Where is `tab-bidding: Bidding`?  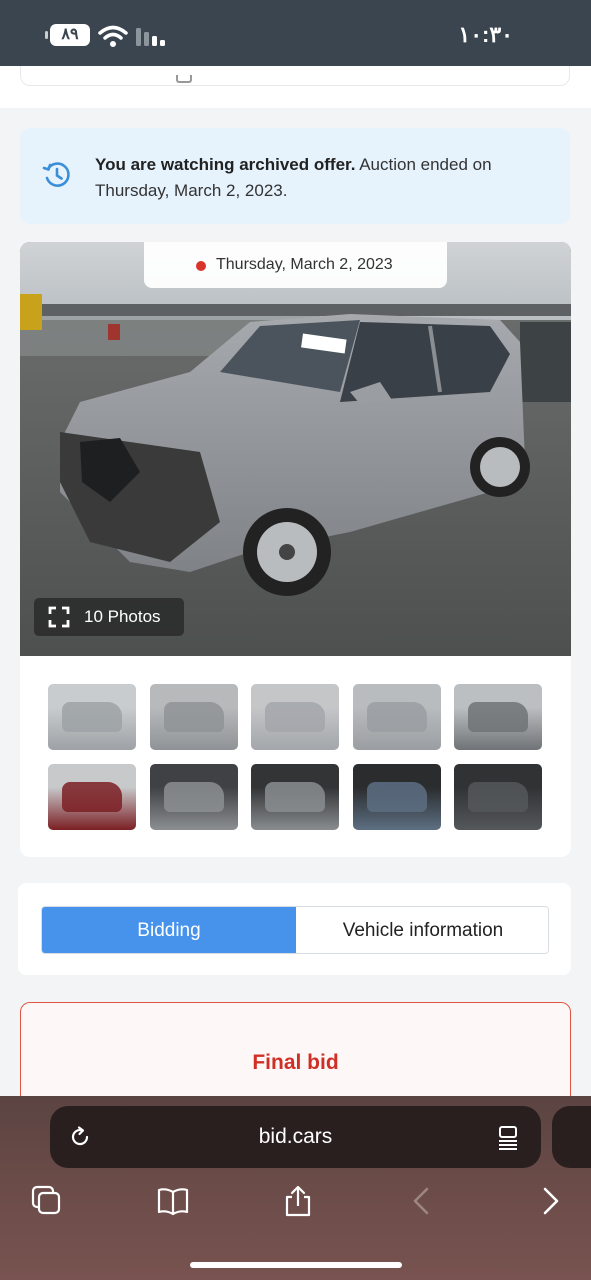
tab-bidding: Bidding is located at coordinates (169, 930).